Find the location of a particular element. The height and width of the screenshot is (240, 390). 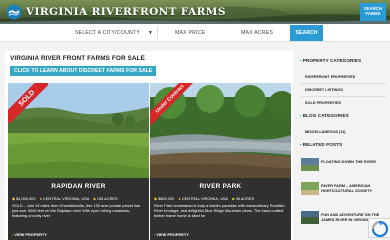

listing-acres-value: 135 ACRES is located at coordinates (107, 198).